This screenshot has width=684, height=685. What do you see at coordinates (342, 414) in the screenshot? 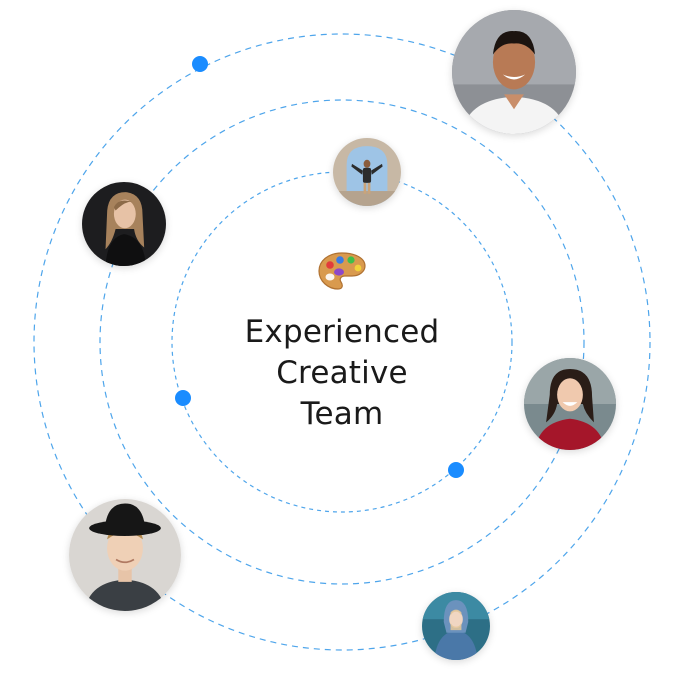
I see `headline-line-3: Team` at bounding box center [342, 414].